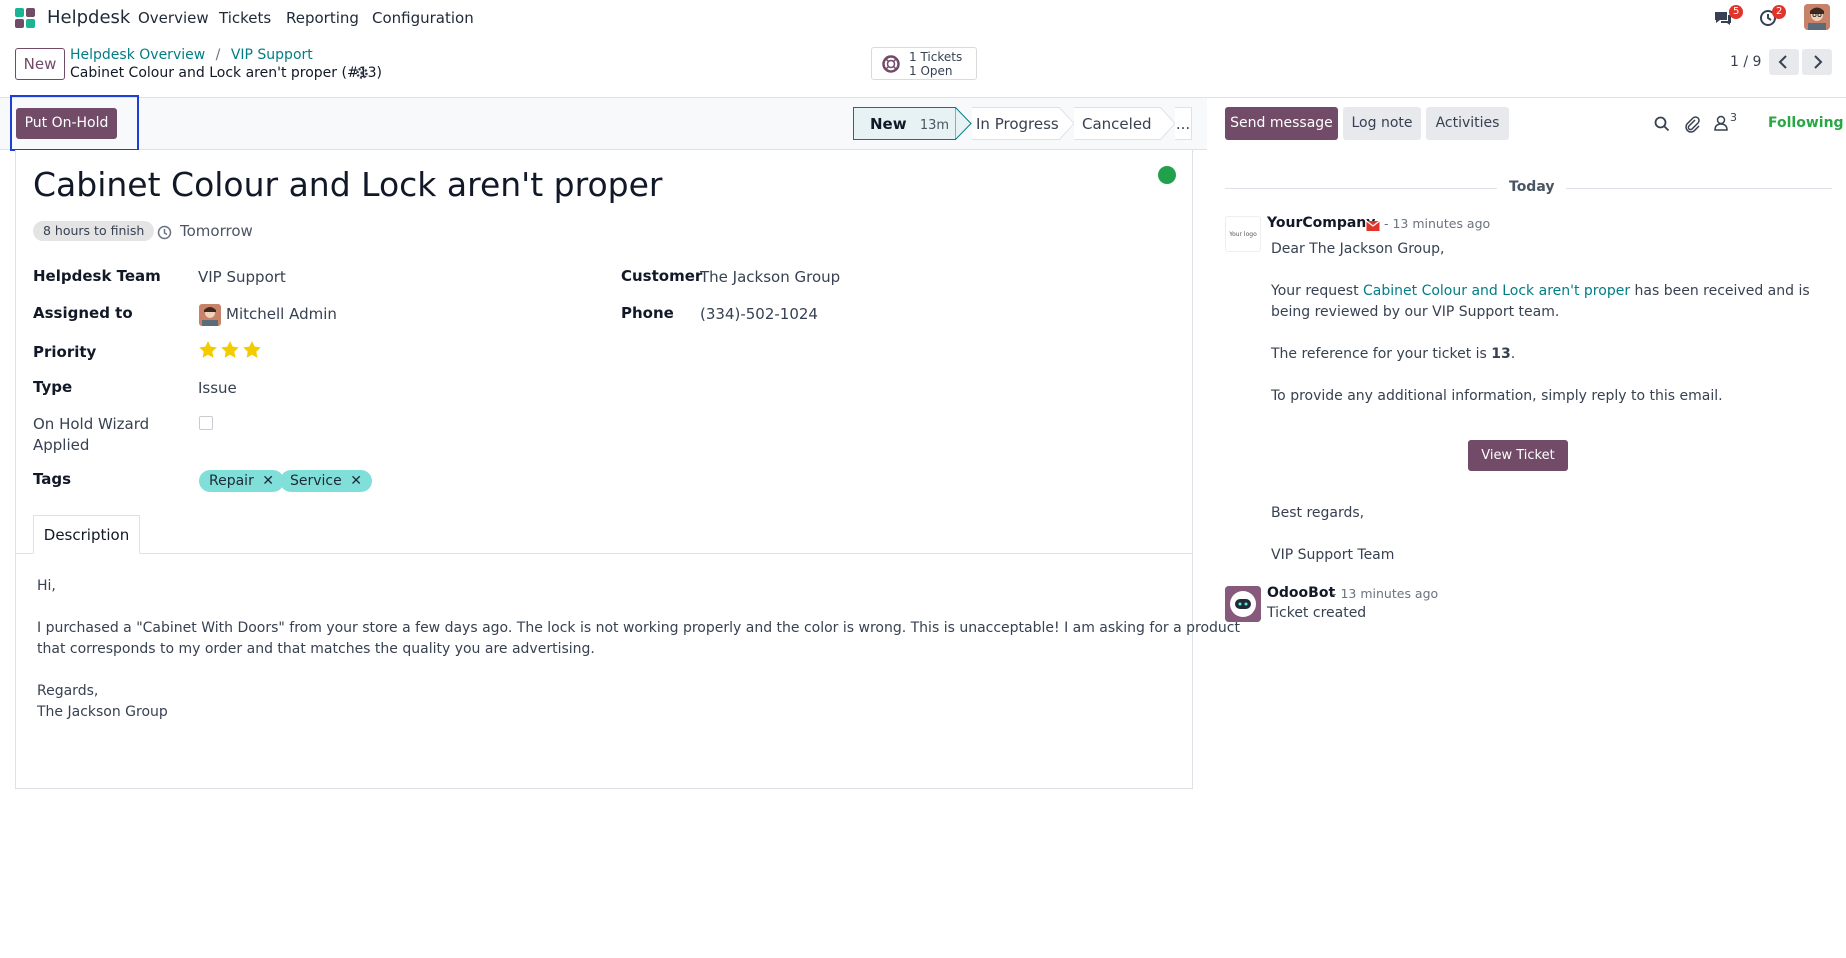  I want to click on type-label: Type, so click(53, 387).